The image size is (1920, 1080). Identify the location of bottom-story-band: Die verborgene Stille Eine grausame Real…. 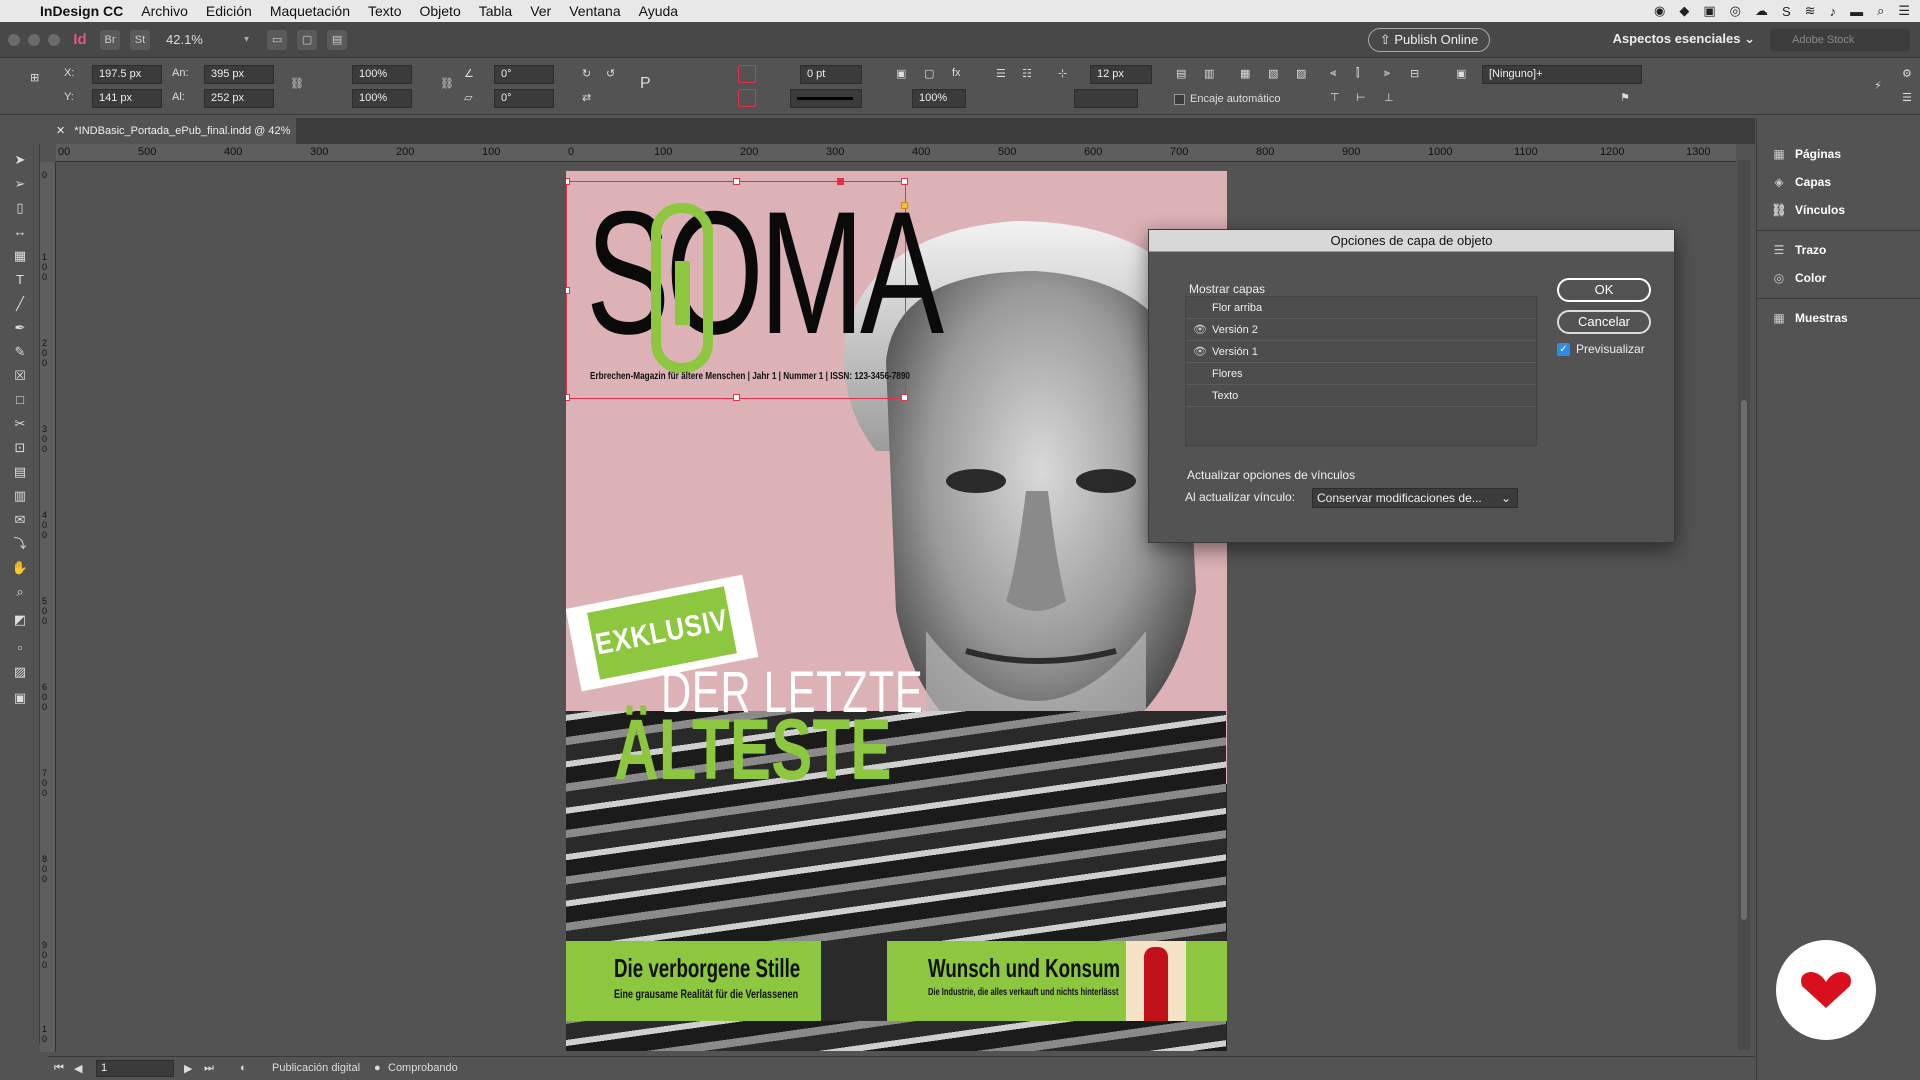
(896, 981).